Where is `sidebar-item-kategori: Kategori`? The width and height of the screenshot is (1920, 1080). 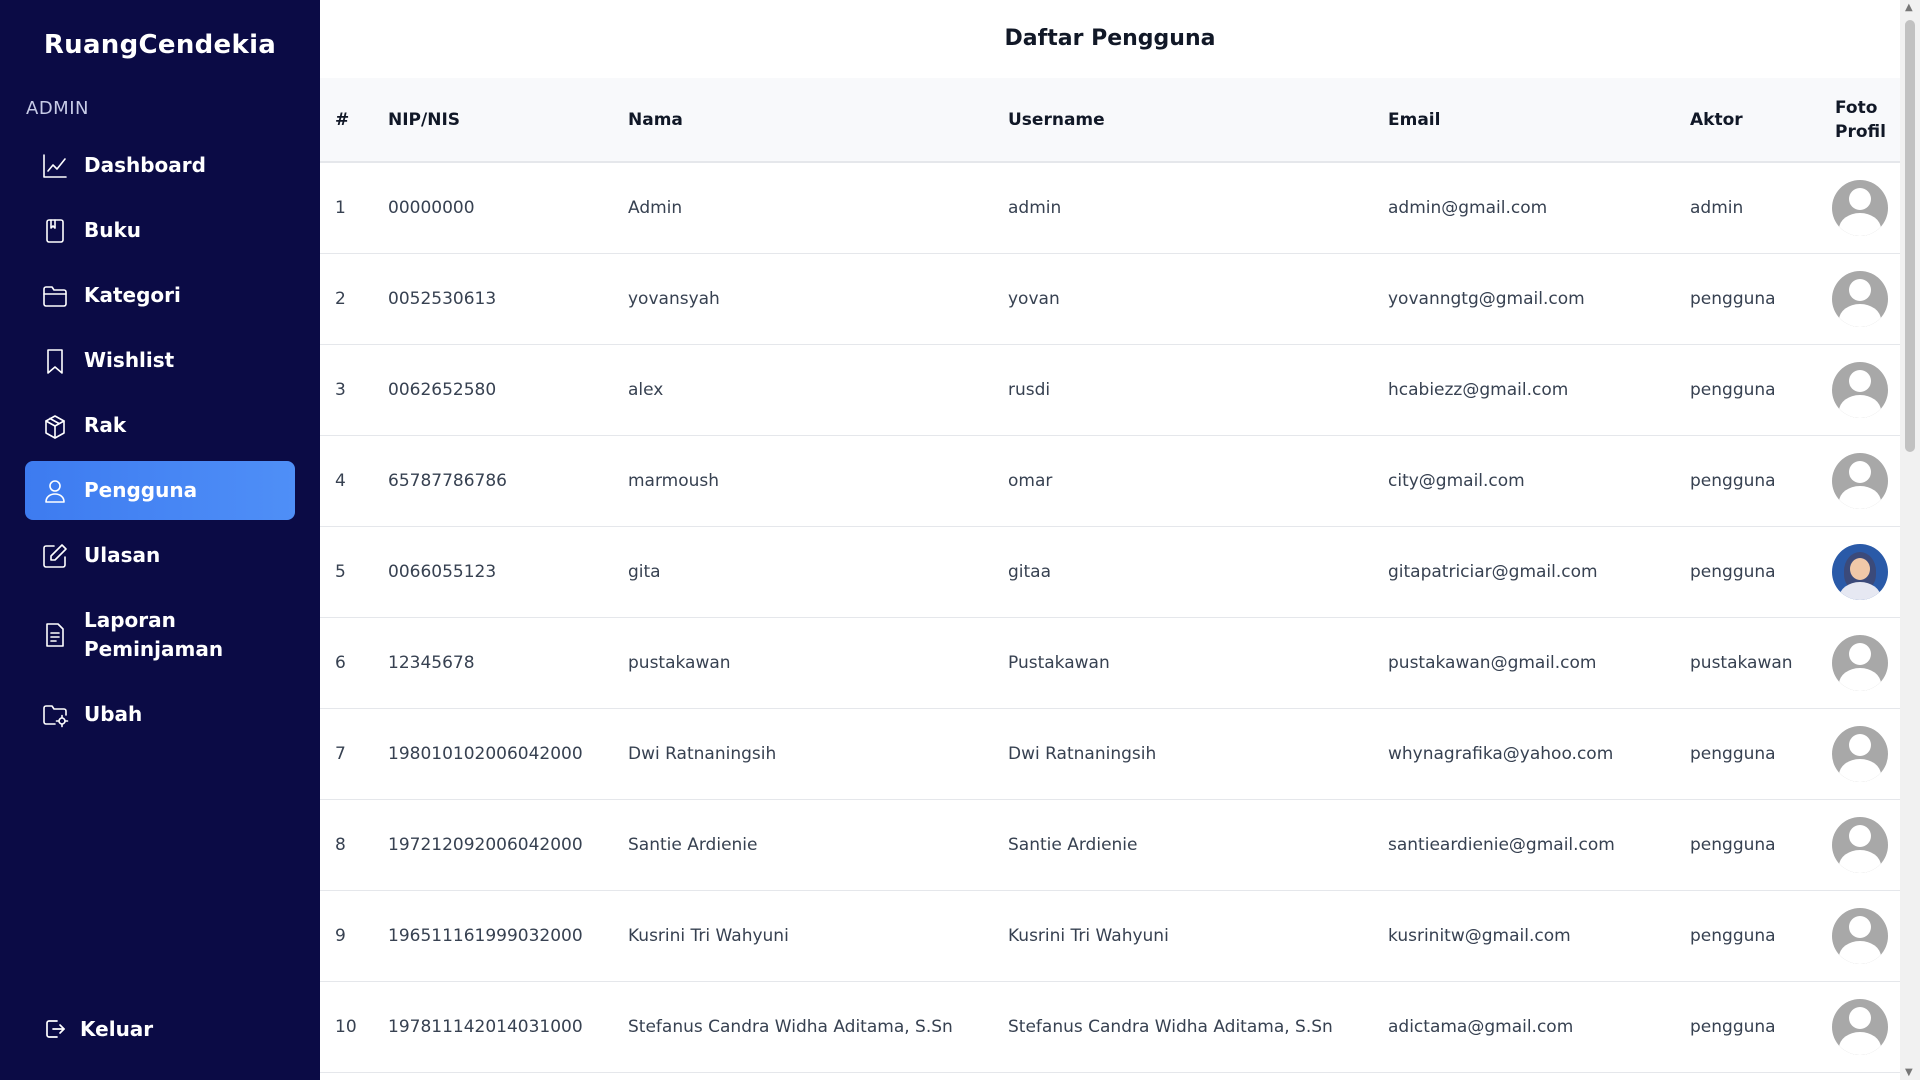 sidebar-item-kategori: Kategori is located at coordinates (160, 295).